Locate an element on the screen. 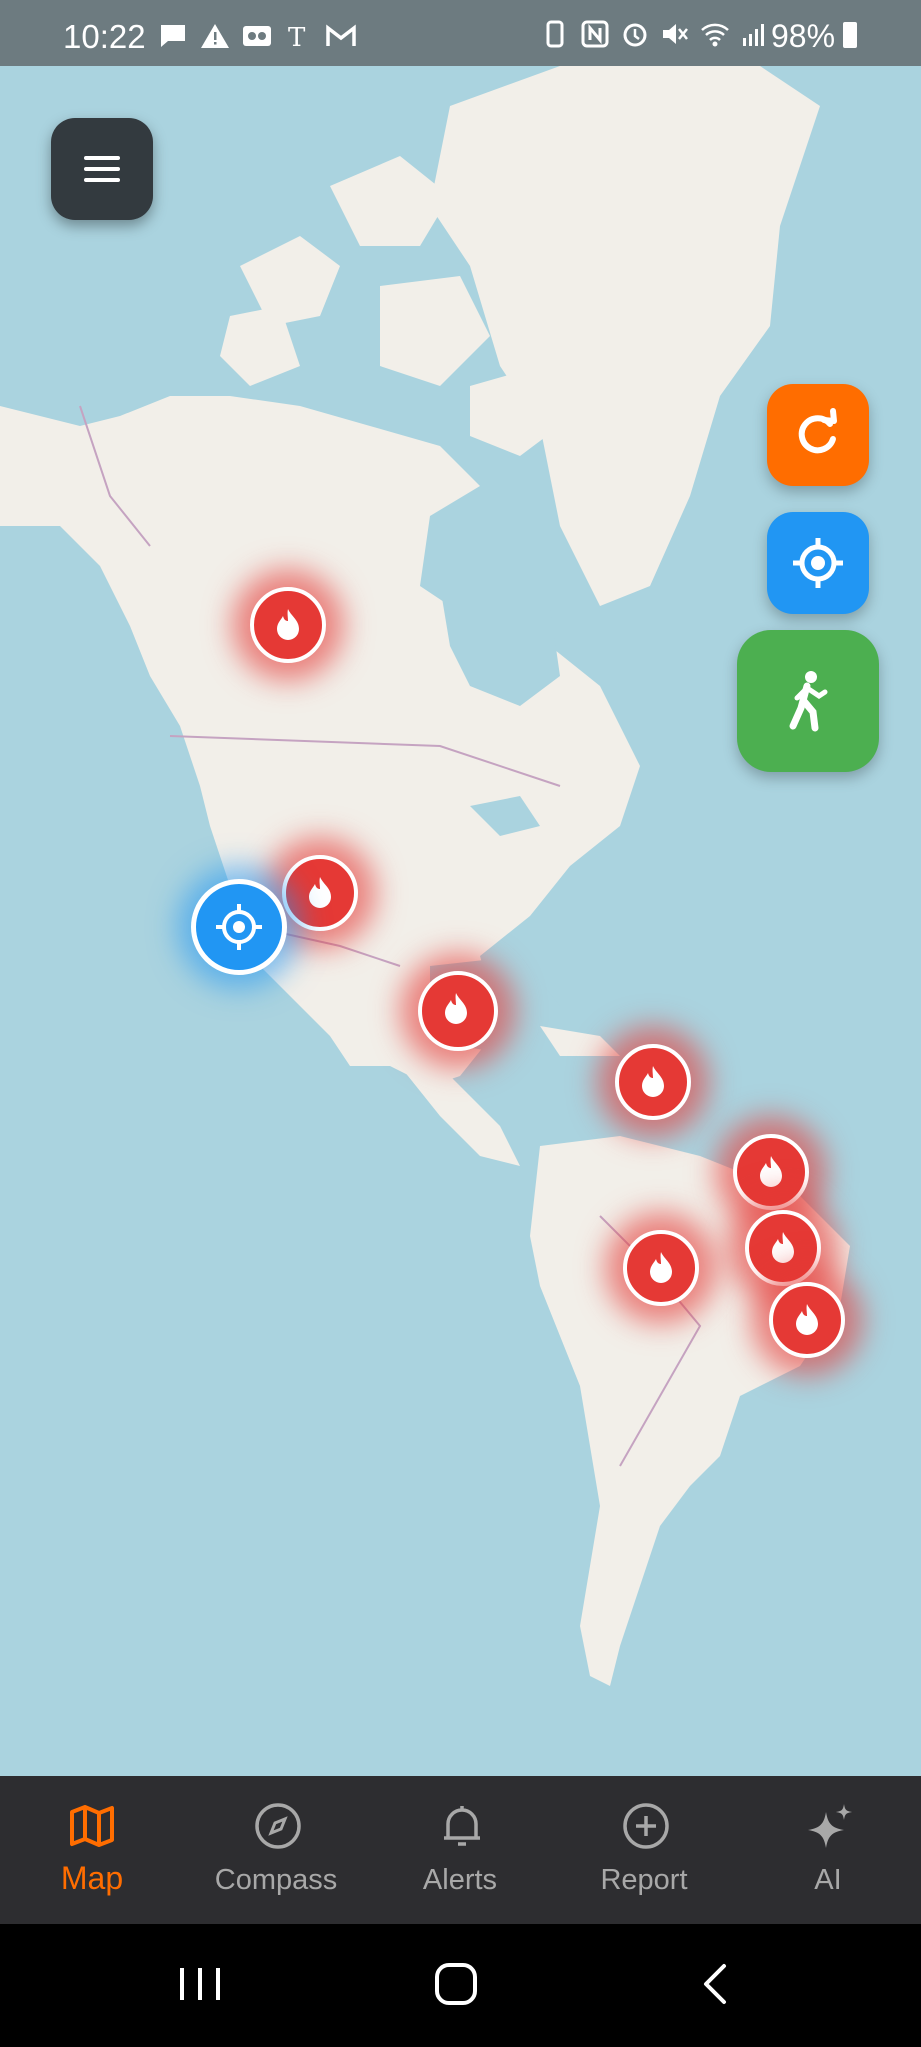 Image resolution: width=921 pixels, height=2047 pixels. back-button is located at coordinates (716, 1984).